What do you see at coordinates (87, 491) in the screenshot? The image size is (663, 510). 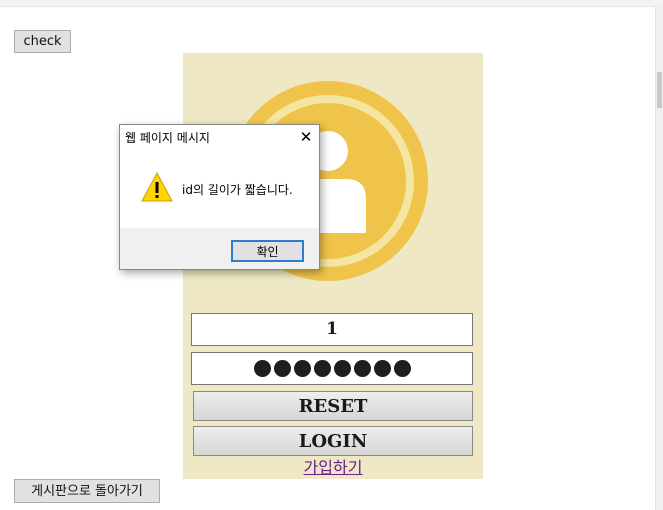 I see `back-to-board-button: 게시판으로 돌아가기` at bounding box center [87, 491].